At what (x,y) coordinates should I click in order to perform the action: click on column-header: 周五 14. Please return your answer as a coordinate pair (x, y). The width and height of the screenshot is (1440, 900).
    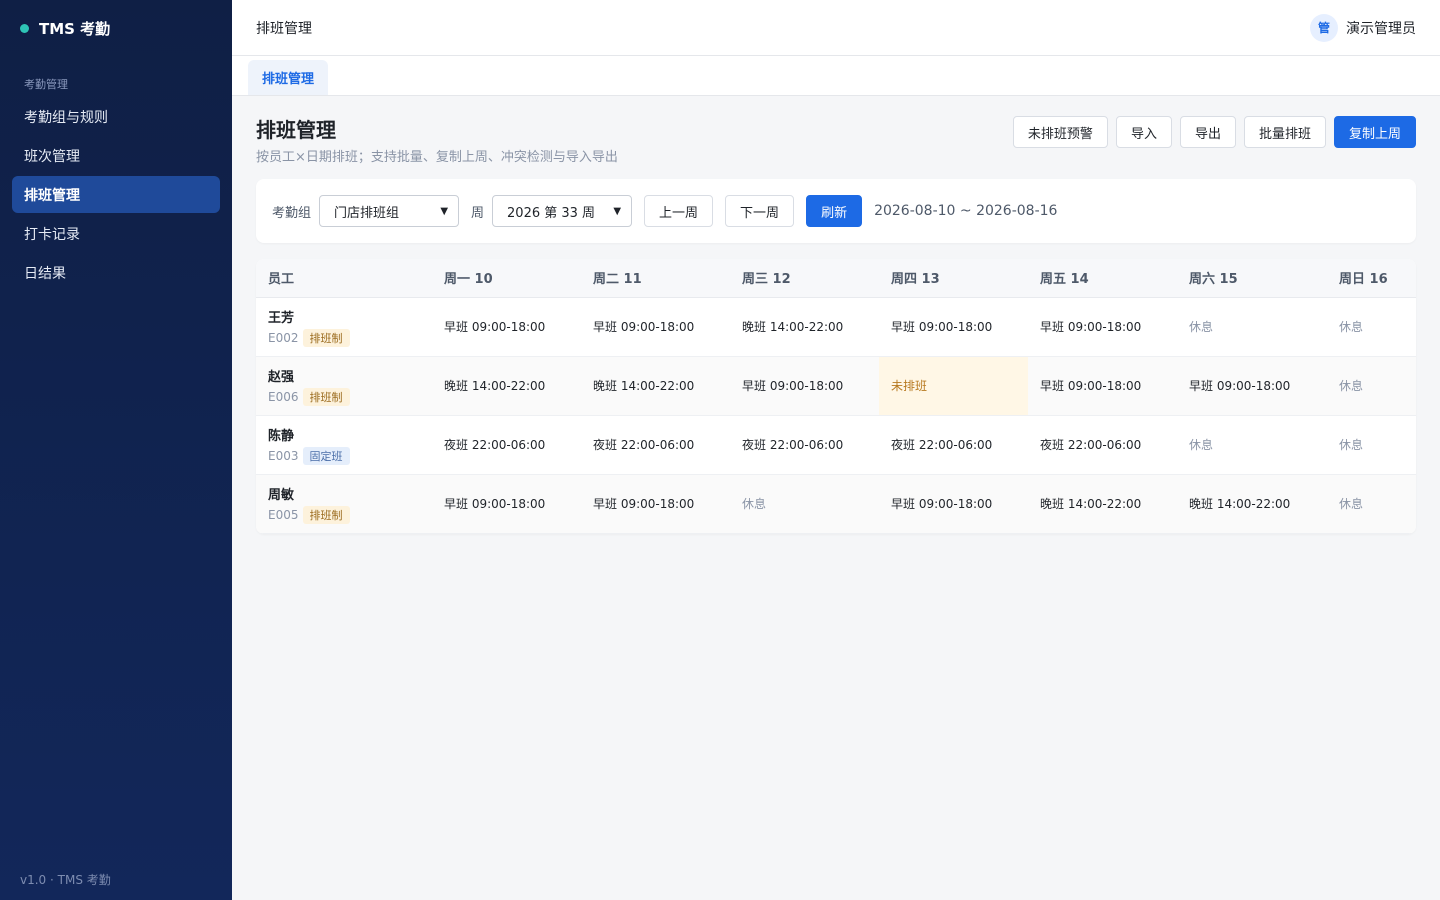
    Looking at the image, I should click on (1102, 278).